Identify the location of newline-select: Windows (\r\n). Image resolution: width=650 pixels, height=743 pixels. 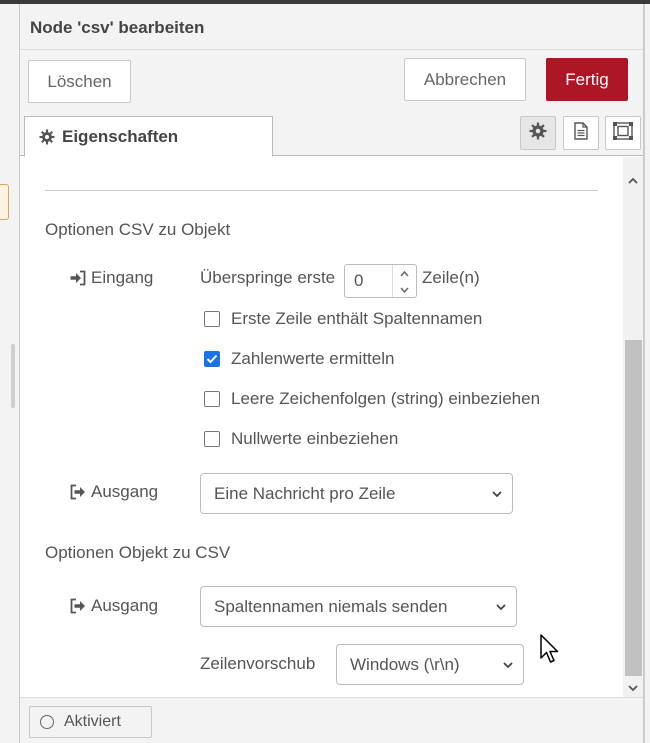
(430, 664).